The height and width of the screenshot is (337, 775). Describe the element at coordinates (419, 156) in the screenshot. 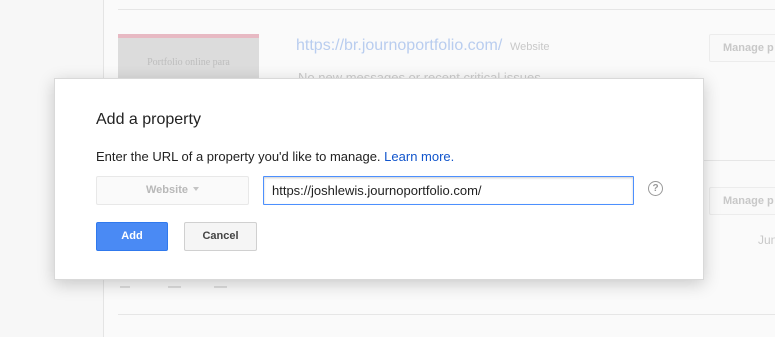

I see `learn-more-link: Learn more.` at that location.